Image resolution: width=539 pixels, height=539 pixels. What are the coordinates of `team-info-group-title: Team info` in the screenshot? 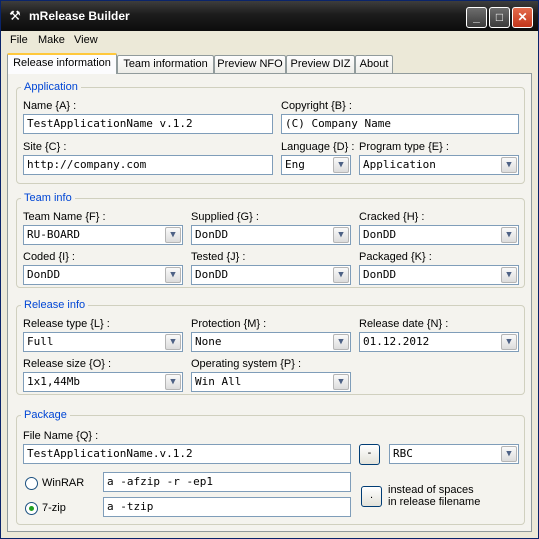 It's located at (48, 198).